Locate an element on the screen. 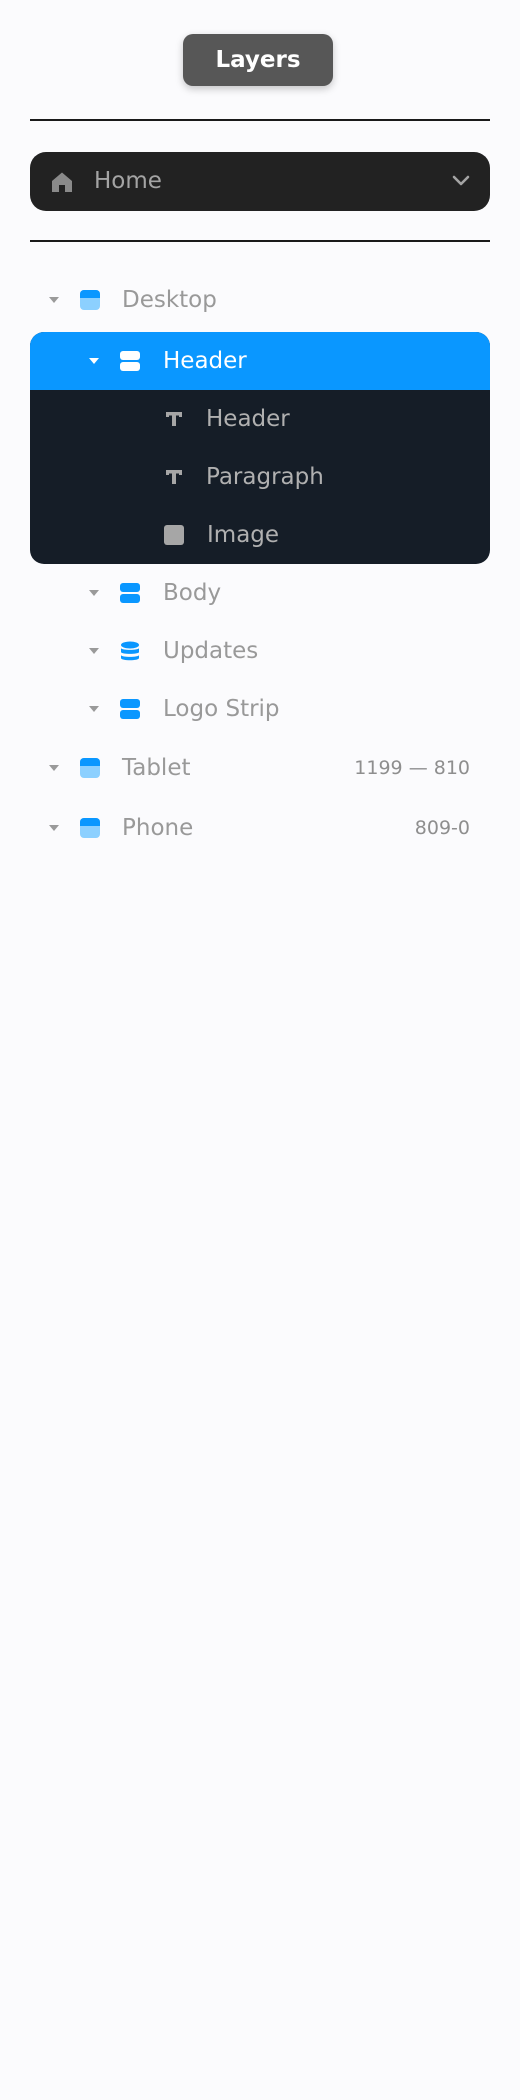  breakpoint-range: 809-0 is located at coordinates (442, 828).